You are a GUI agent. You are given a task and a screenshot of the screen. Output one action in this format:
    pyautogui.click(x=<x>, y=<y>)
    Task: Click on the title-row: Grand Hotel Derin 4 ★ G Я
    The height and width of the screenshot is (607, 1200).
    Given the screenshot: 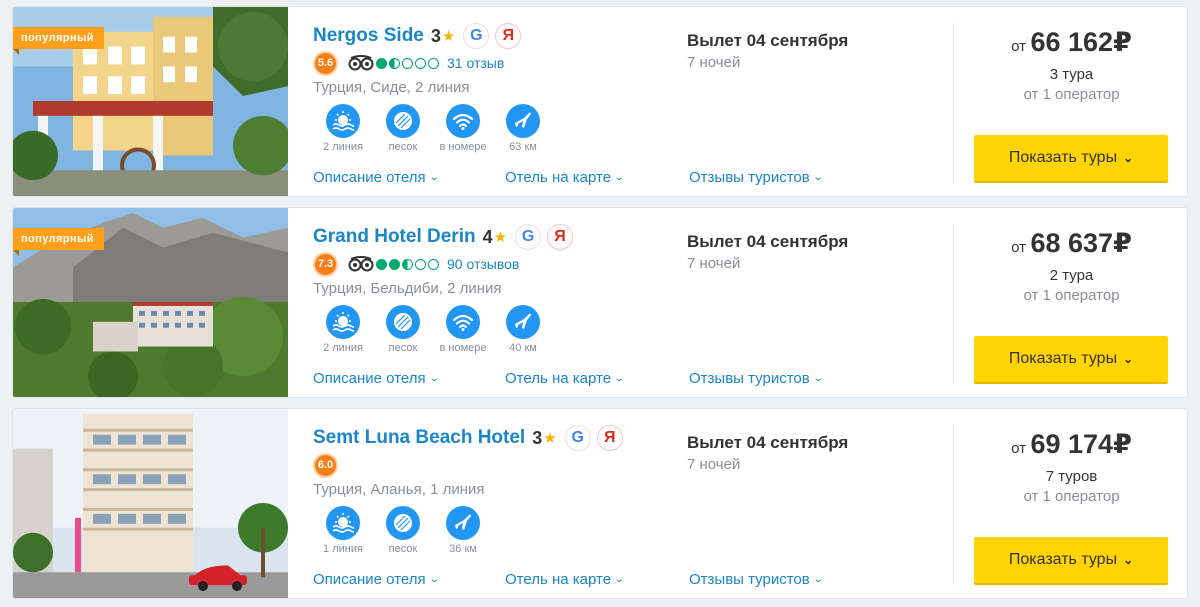 What is the action you would take?
    pyautogui.click(x=493, y=237)
    